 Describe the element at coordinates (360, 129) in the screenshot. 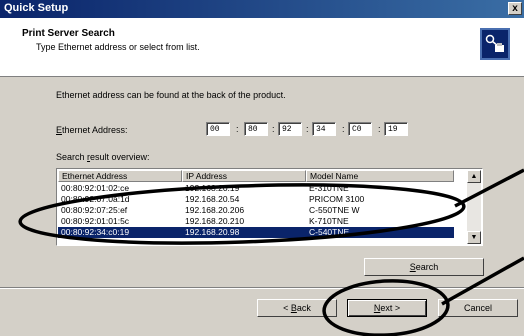

I see `ethernet-octet-5: C0` at that location.